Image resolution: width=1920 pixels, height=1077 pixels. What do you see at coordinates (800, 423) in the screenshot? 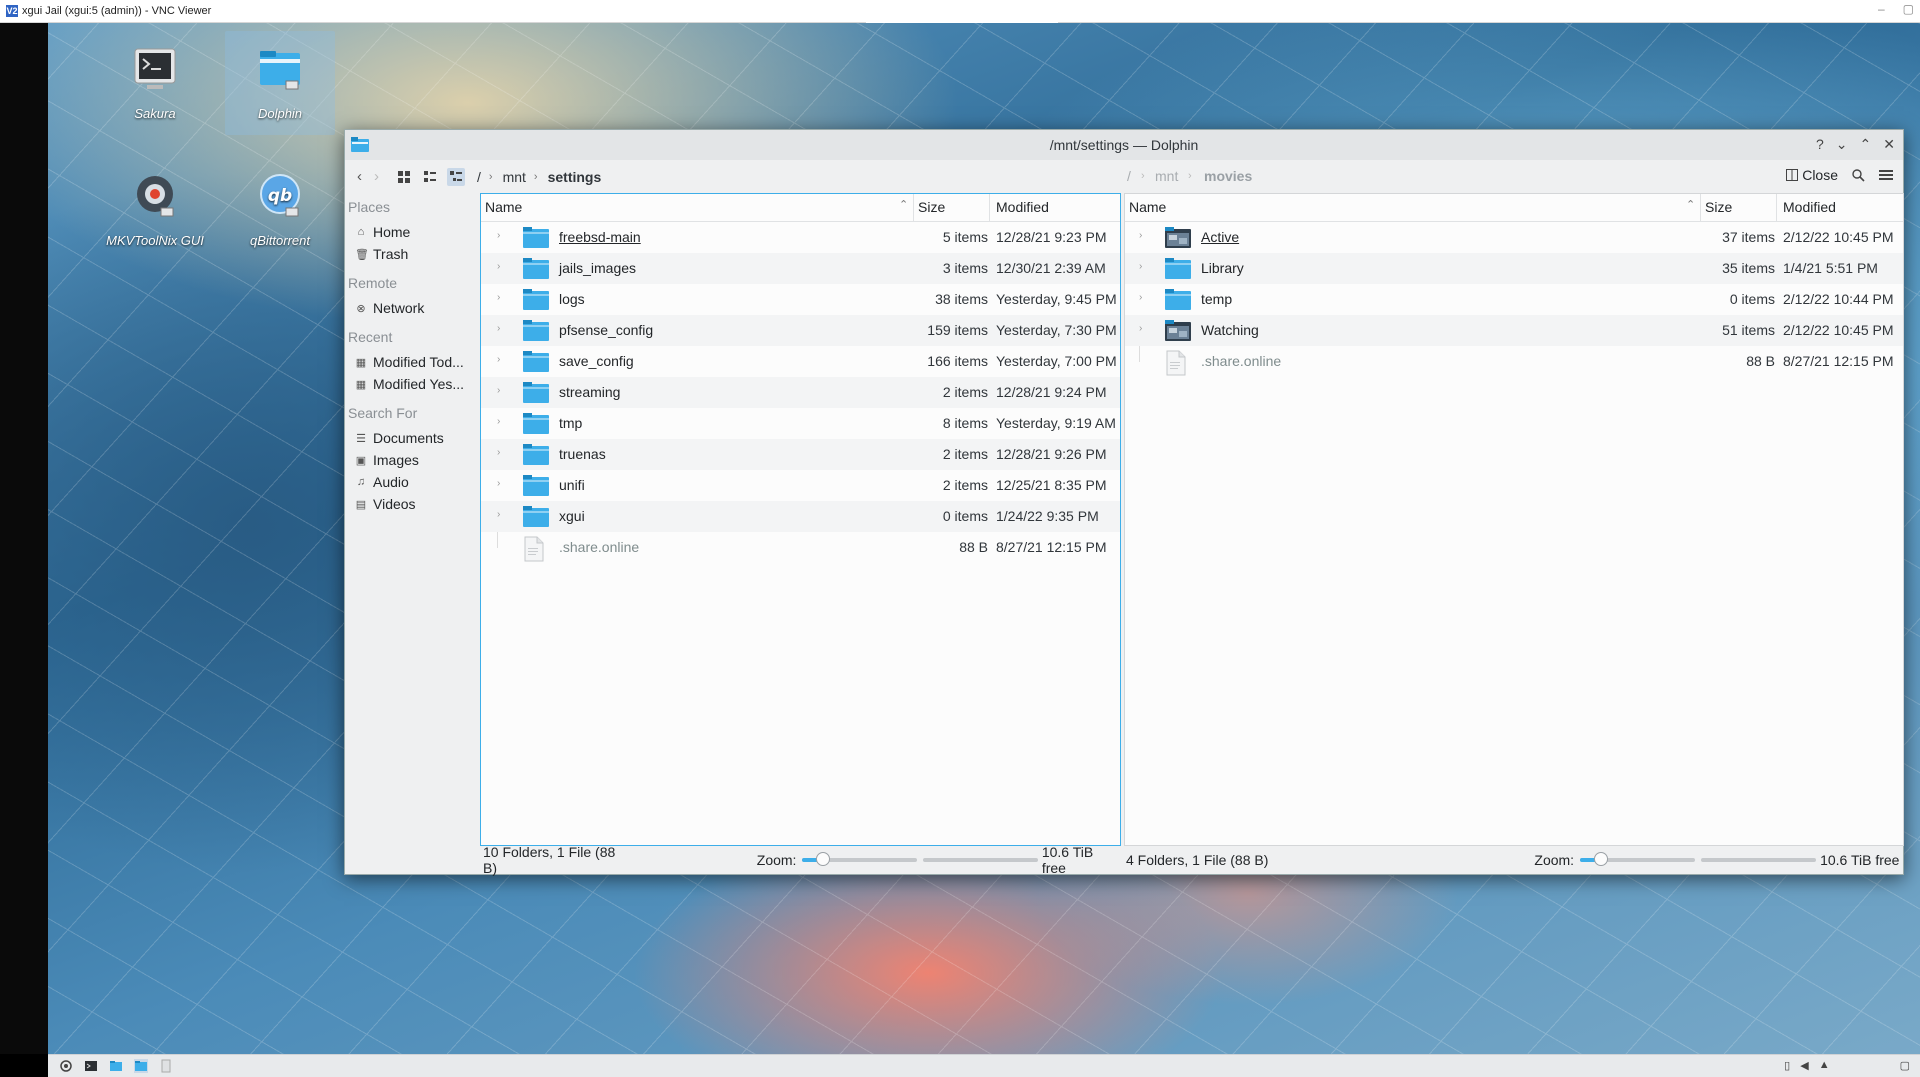
I see `table-row: ›tmp8 itemsYesterday, 9:19 AM` at bounding box center [800, 423].